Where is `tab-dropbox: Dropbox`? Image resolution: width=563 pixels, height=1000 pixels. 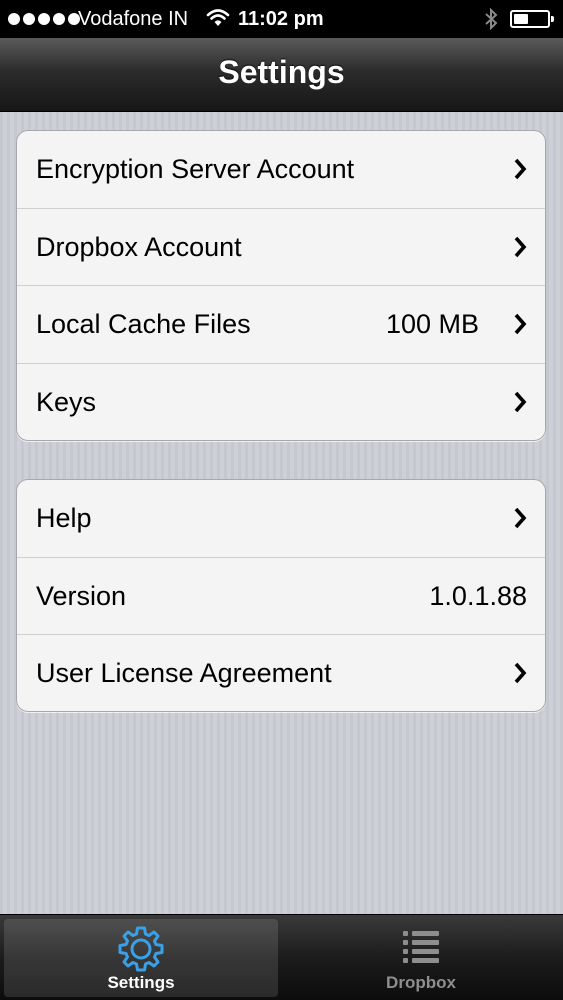
tab-dropbox: Dropbox is located at coordinates (421, 958).